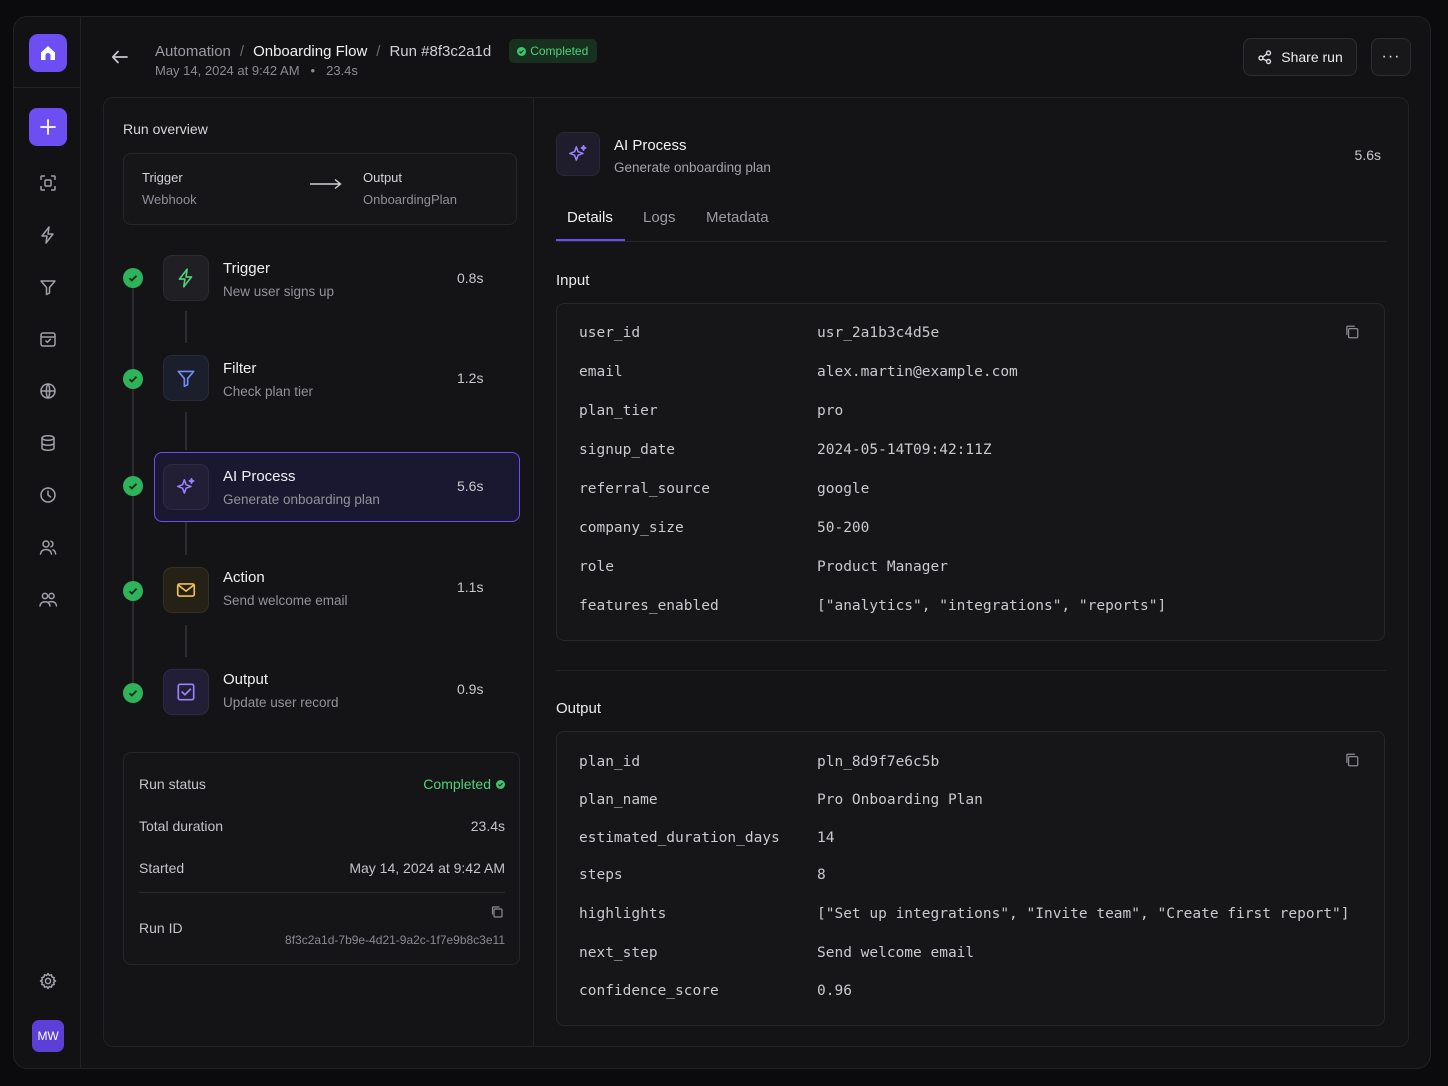 This screenshot has height=1086, width=1448. Describe the element at coordinates (410, 199) in the screenshot. I see `output-value: OnboardingPlan` at that location.